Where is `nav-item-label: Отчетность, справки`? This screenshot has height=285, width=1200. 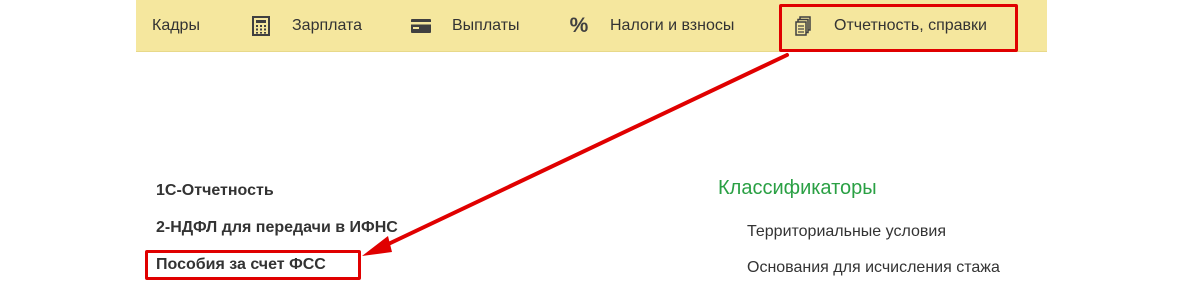 nav-item-label: Отчетность, справки is located at coordinates (910, 25).